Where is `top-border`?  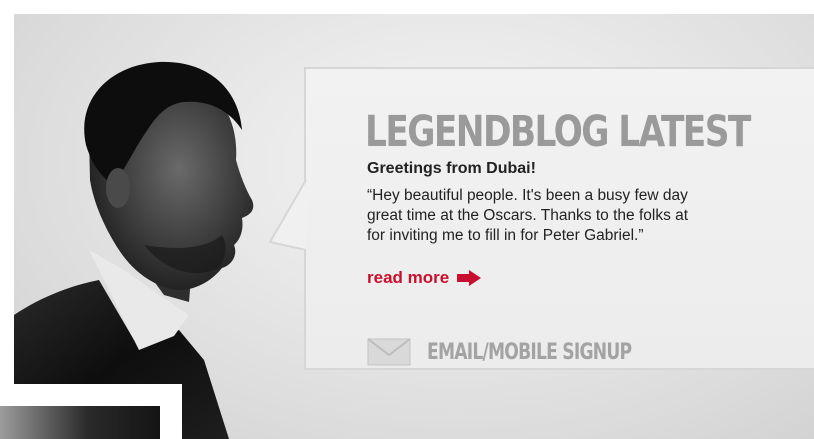
top-border is located at coordinates (407, 7).